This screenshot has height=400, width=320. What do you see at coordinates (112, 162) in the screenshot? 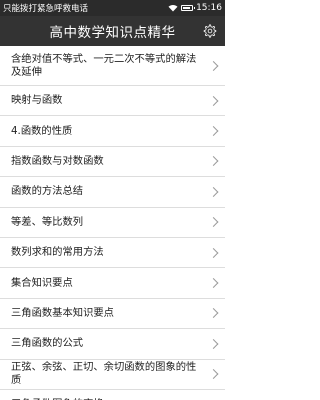
I see `list-item: 指数函数与对数函数` at bounding box center [112, 162].